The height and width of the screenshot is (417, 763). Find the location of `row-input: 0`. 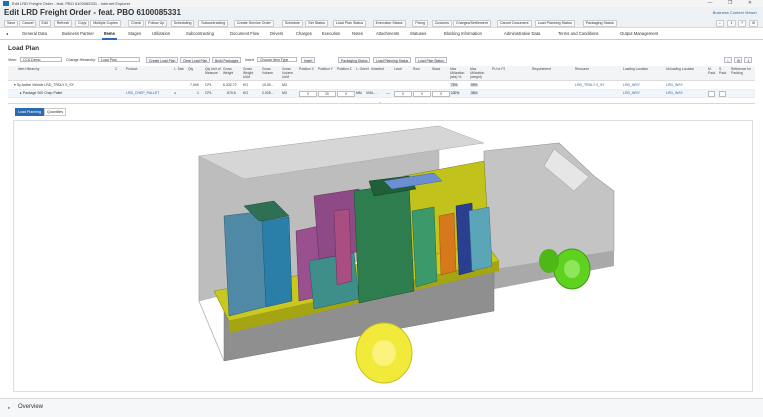

row-input: 0 is located at coordinates (422, 94).